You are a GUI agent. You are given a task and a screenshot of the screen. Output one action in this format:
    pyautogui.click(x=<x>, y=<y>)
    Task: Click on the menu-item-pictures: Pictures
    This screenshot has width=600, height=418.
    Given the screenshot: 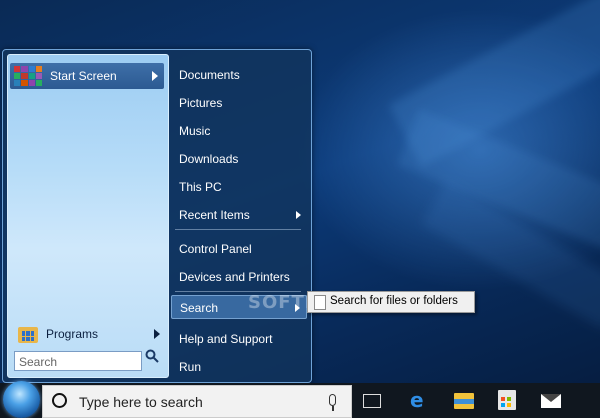 What is the action you would take?
    pyautogui.click(x=239, y=103)
    